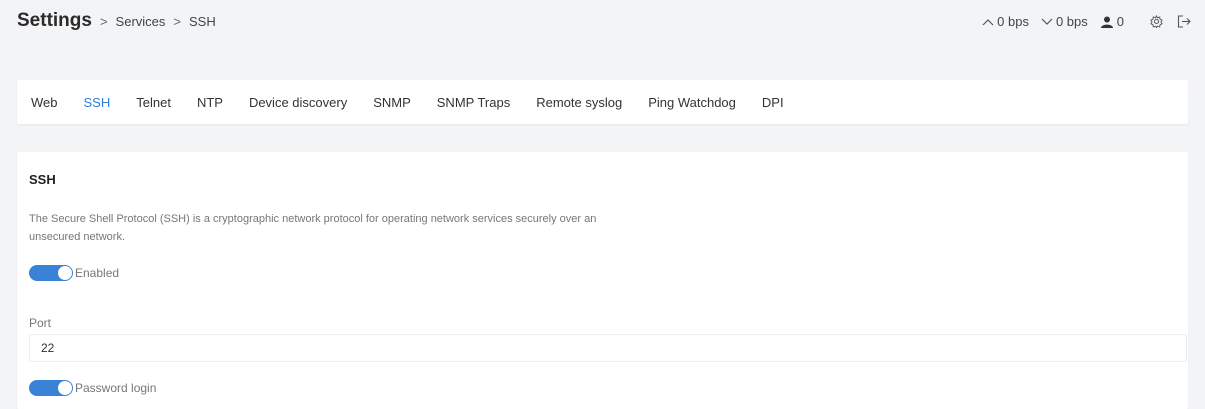 This screenshot has width=1205, height=409. Describe the element at coordinates (40, 323) in the screenshot. I see `port-label: Port` at that location.